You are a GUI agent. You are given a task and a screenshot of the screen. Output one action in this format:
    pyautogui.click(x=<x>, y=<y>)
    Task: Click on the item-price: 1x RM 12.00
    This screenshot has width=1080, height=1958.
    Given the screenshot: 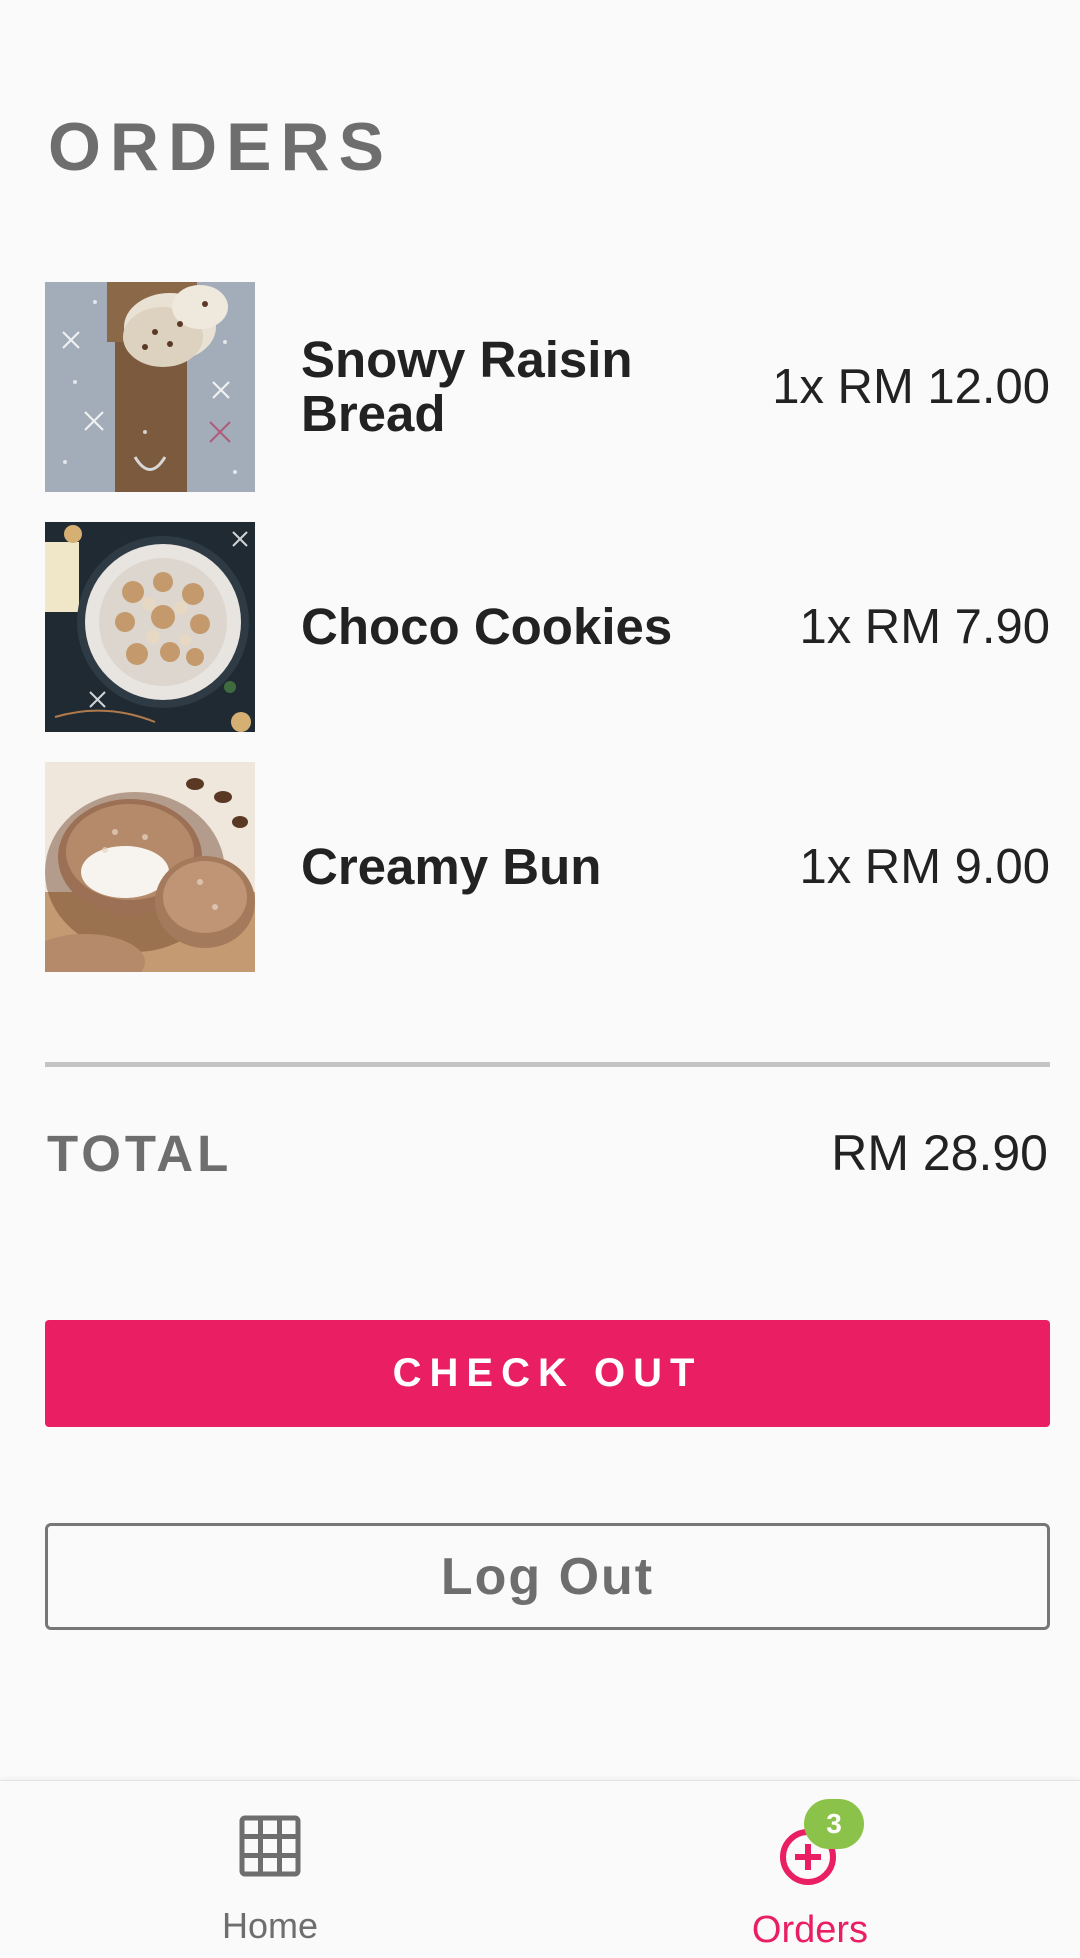 What is the action you would take?
    pyautogui.click(x=911, y=387)
    